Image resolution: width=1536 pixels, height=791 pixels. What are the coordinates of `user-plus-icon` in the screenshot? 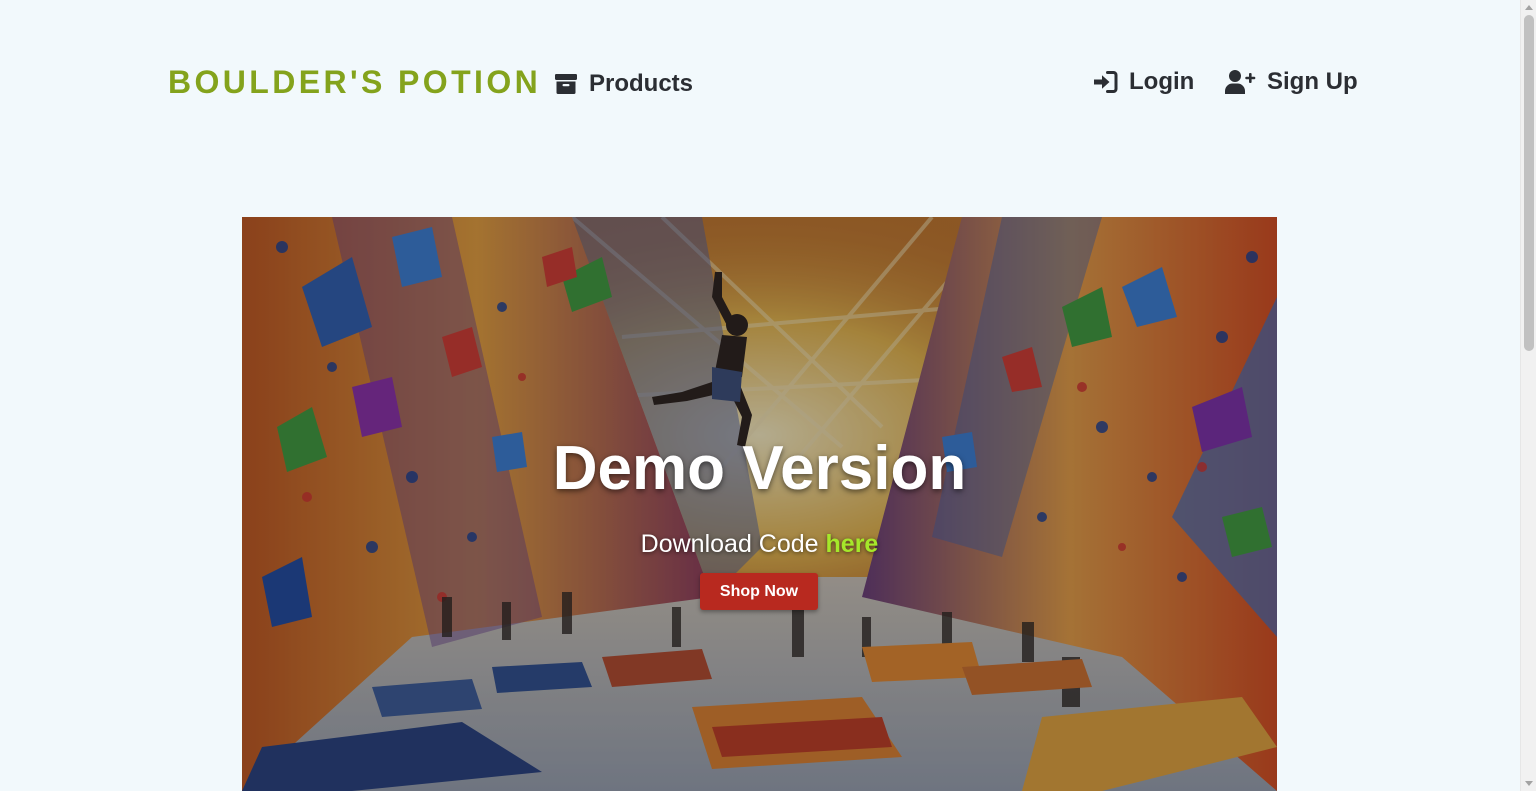 It's located at (1240, 82).